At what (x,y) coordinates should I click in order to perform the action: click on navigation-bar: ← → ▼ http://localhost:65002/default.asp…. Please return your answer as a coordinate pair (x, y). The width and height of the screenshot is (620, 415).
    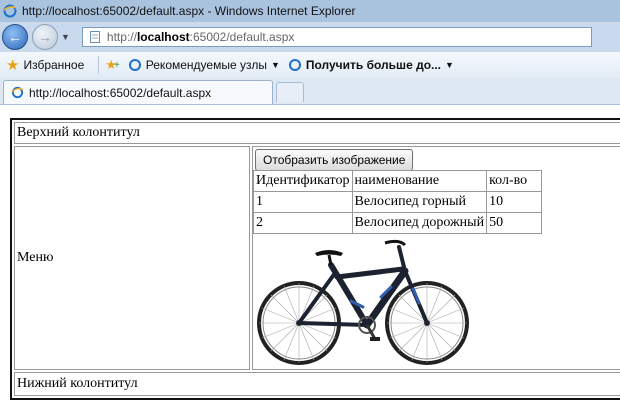
    Looking at the image, I should click on (310, 37).